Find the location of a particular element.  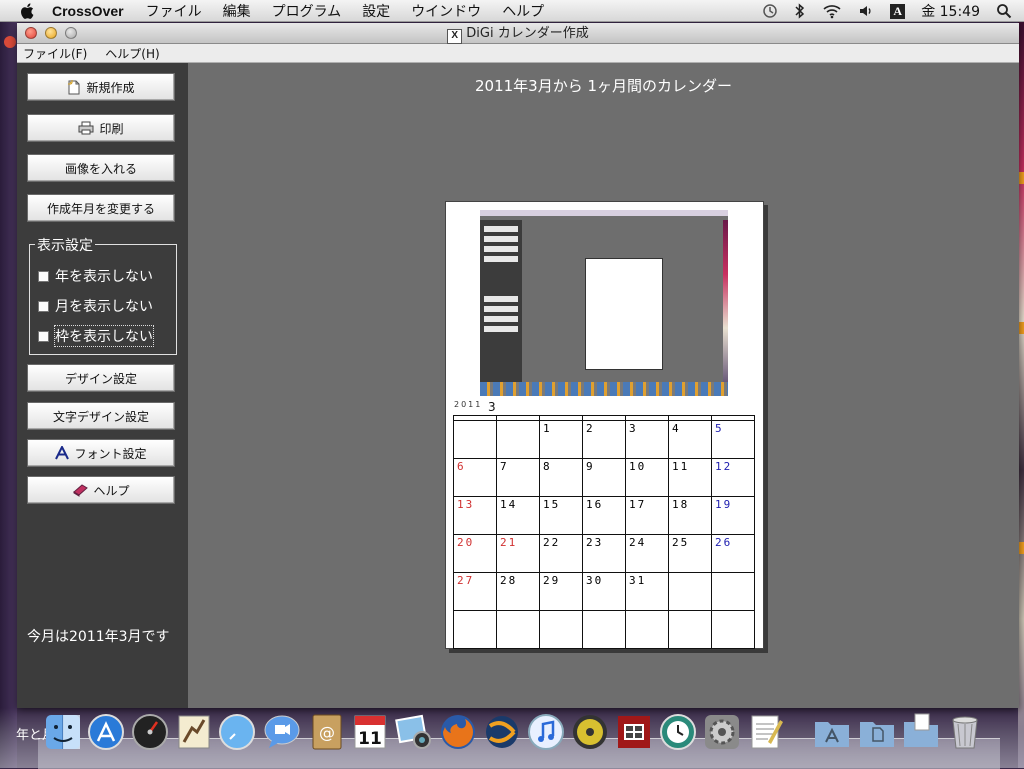

window-title: X DiGi カレンダー作成 is located at coordinates (518, 33).